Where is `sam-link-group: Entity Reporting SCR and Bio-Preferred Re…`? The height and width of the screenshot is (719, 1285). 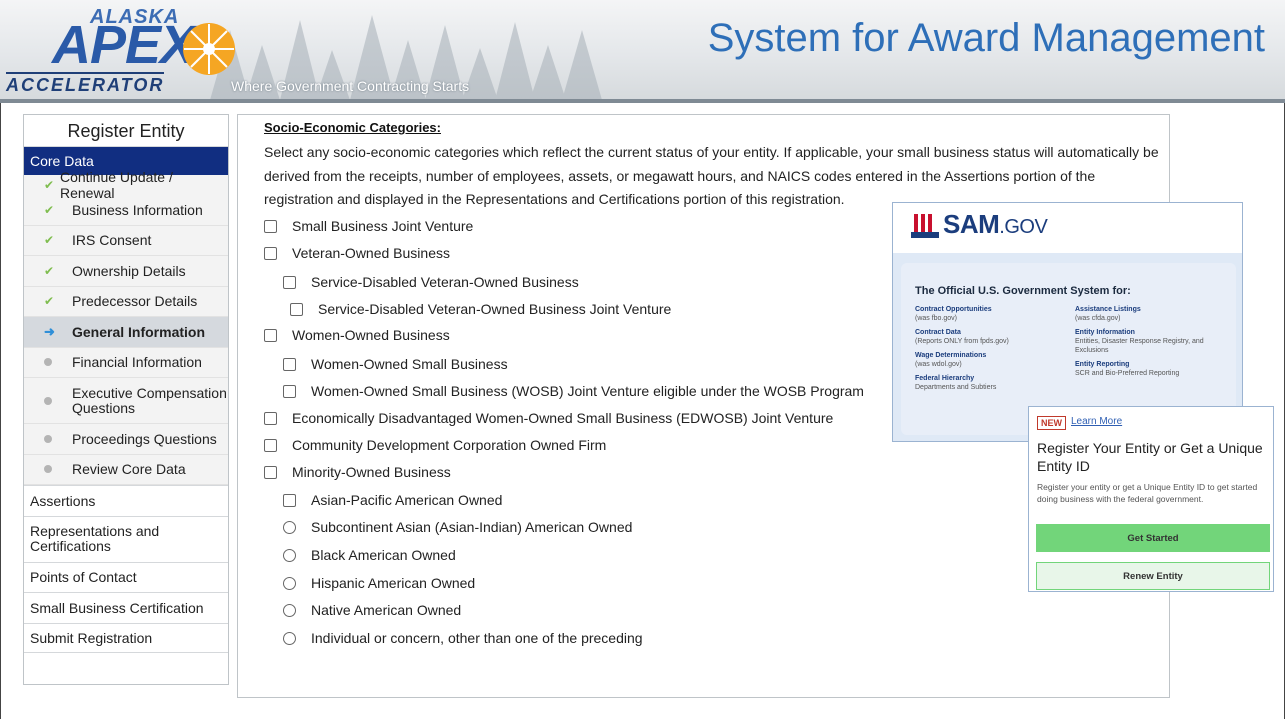 sam-link-group: Entity Reporting SCR and Bio-Preferred Re… is located at coordinates (1150, 369).